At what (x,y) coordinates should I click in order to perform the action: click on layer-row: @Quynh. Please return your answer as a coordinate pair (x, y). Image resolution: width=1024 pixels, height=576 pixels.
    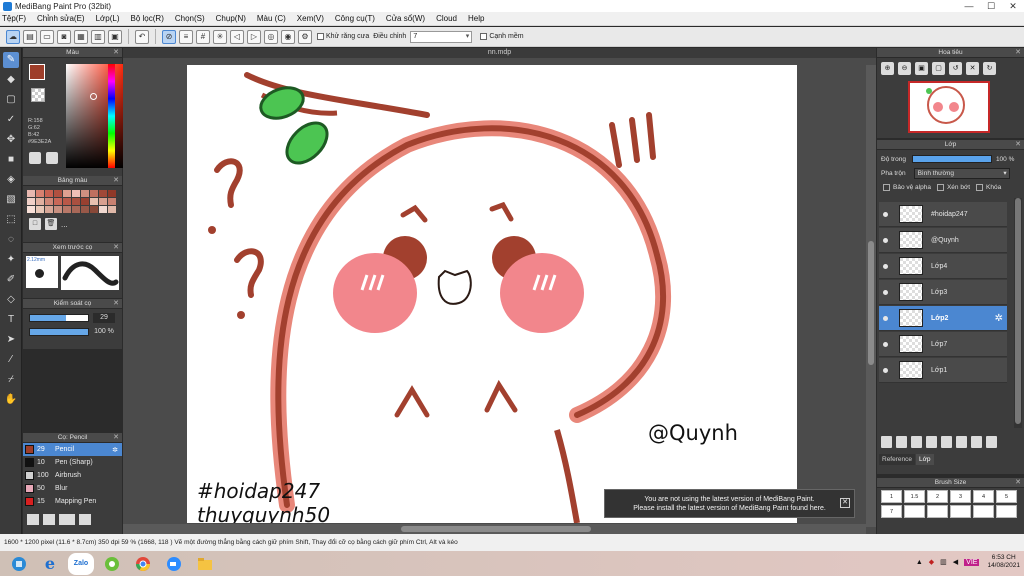
    Looking at the image, I should click on (943, 240).